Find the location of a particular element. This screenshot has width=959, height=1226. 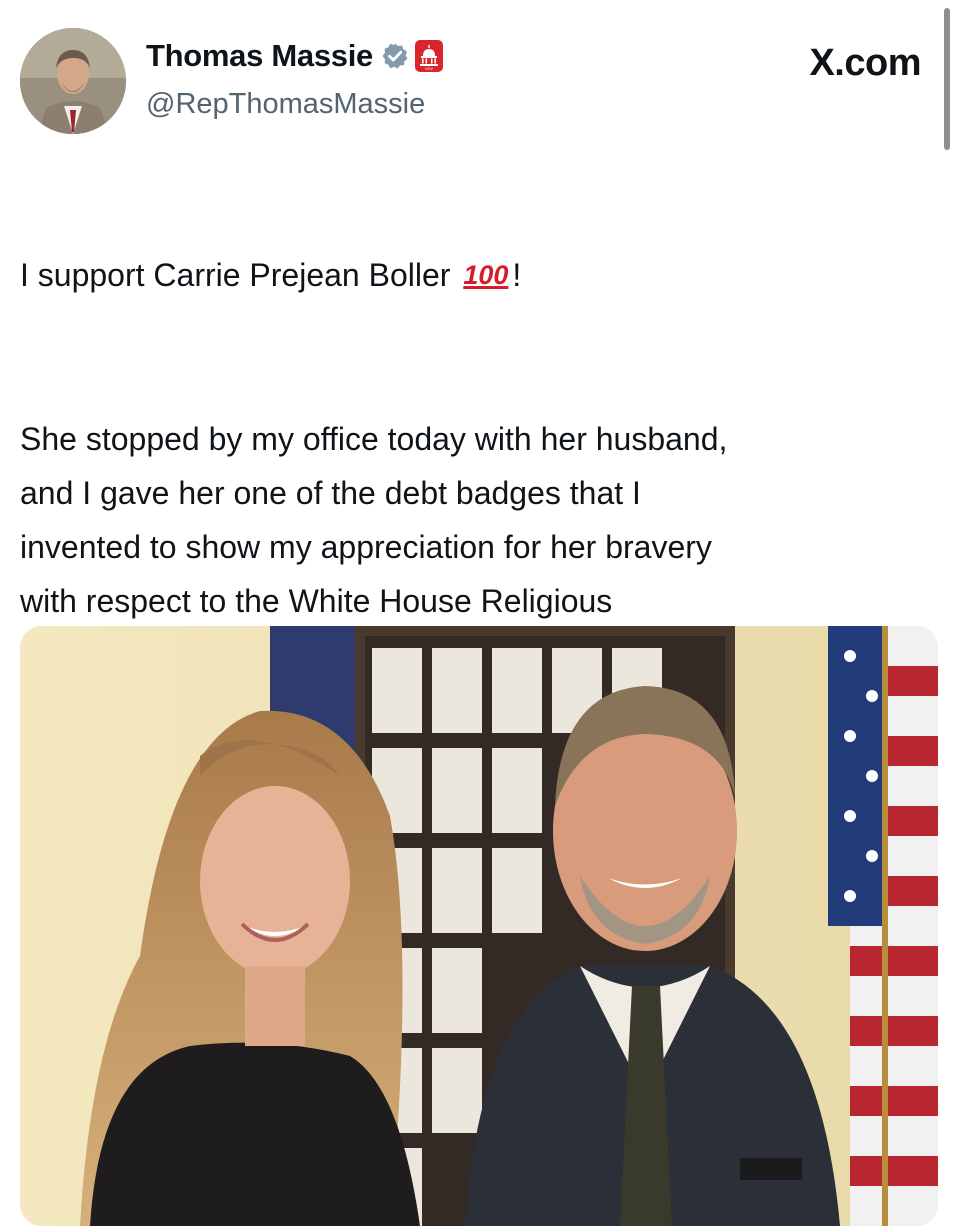

verified-badge-icon is located at coordinates (395, 56).